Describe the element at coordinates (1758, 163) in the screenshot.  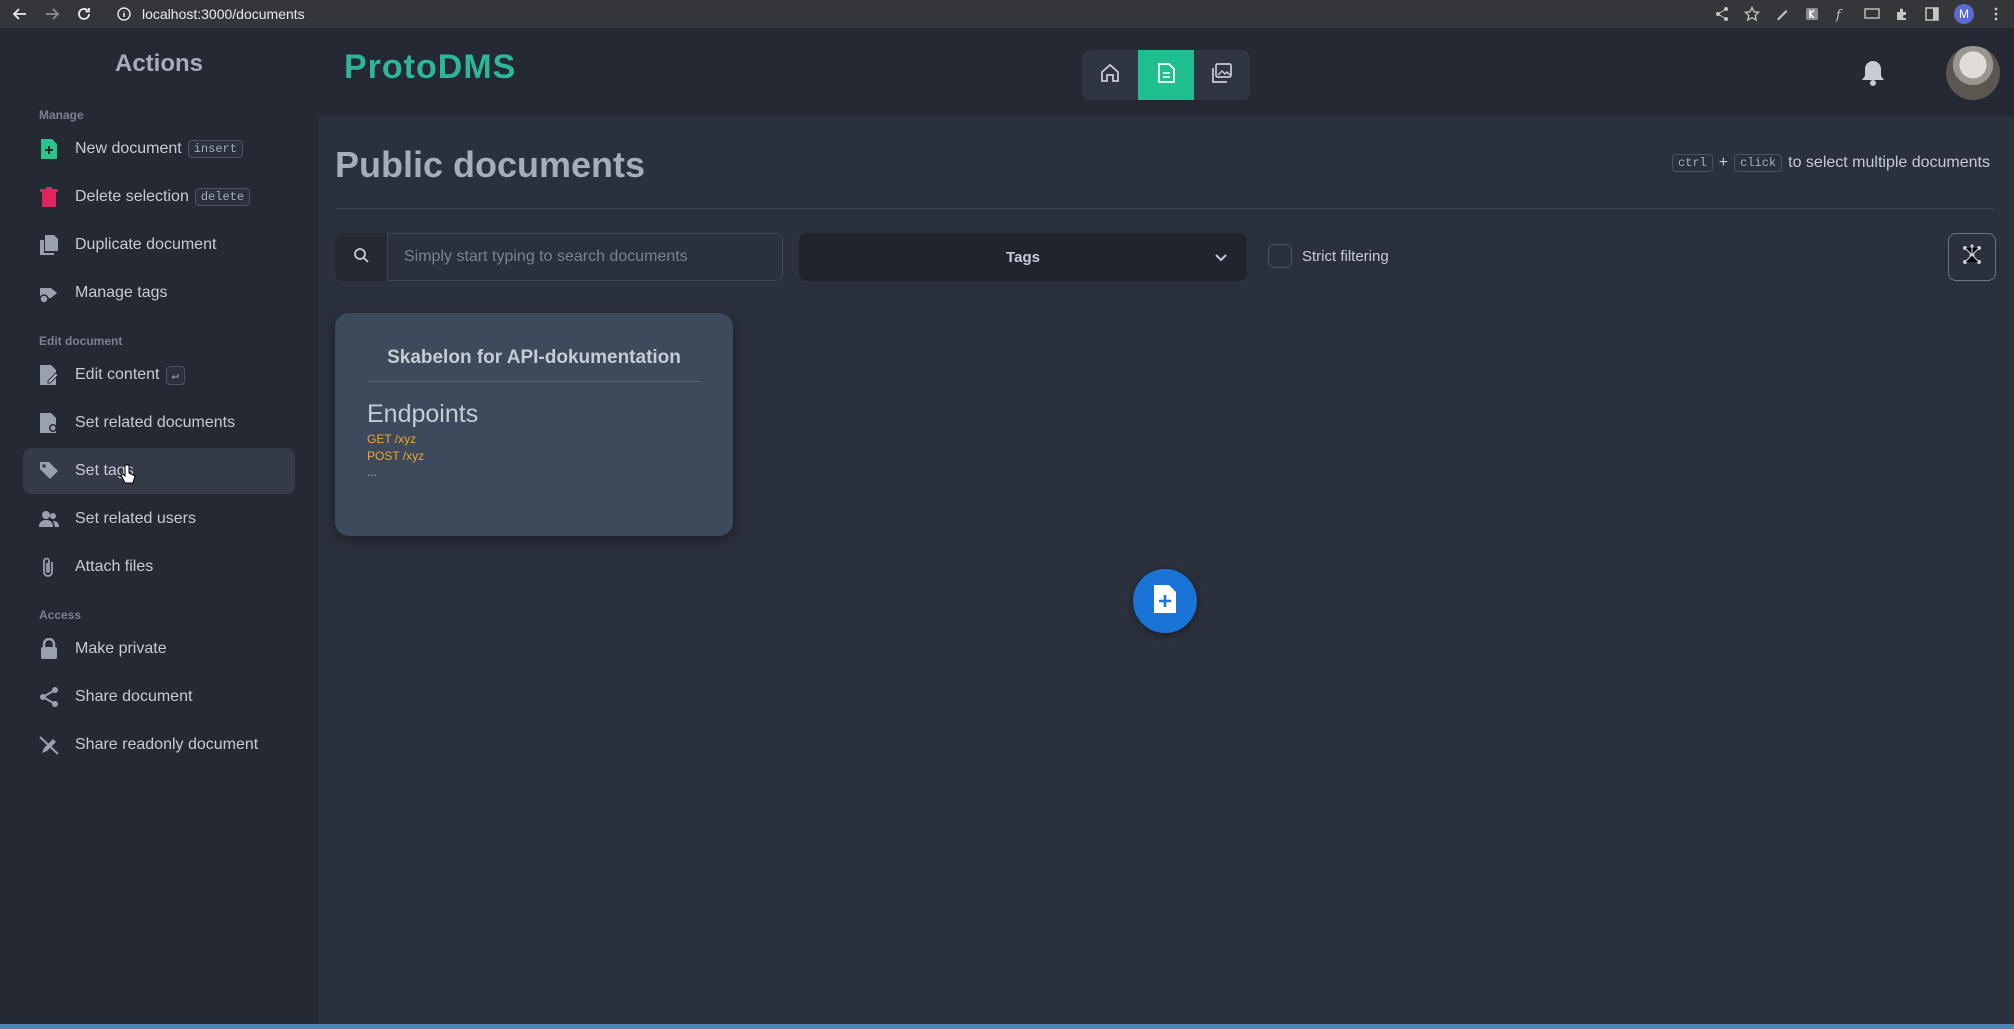
I see `click-key-badge: click` at that location.